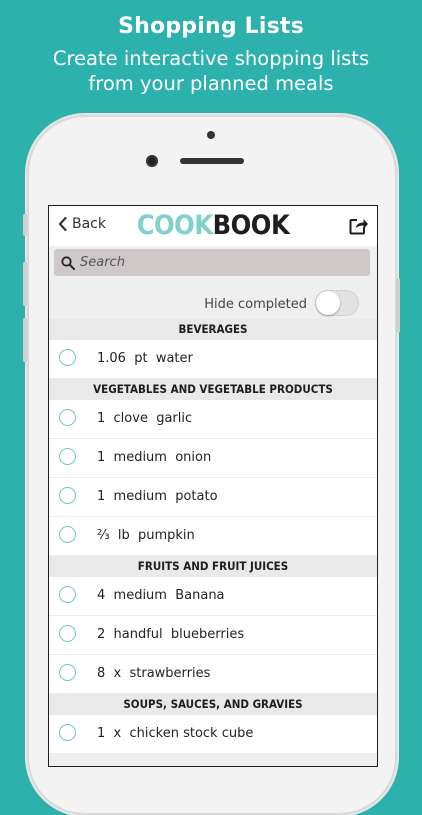 The height and width of the screenshot is (815, 422). I want to click on phone-mute-switch, so click(25, 225).